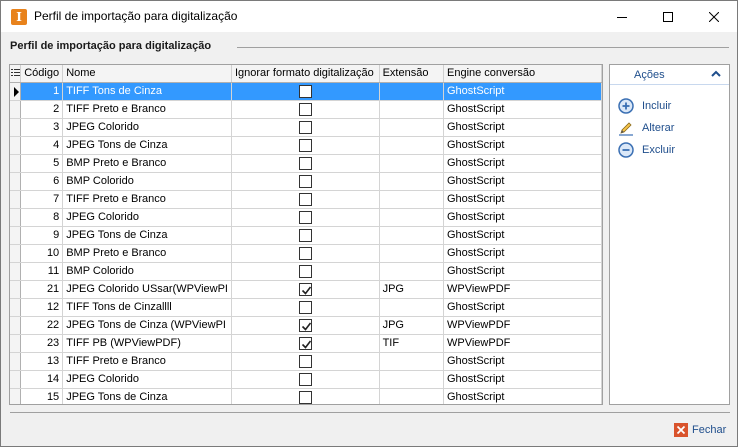 The width and height of the screenshot is (738, 447). I want to click on table-row: 9 JPEG Tons de Cinza GhostScript, so click(306, 235).